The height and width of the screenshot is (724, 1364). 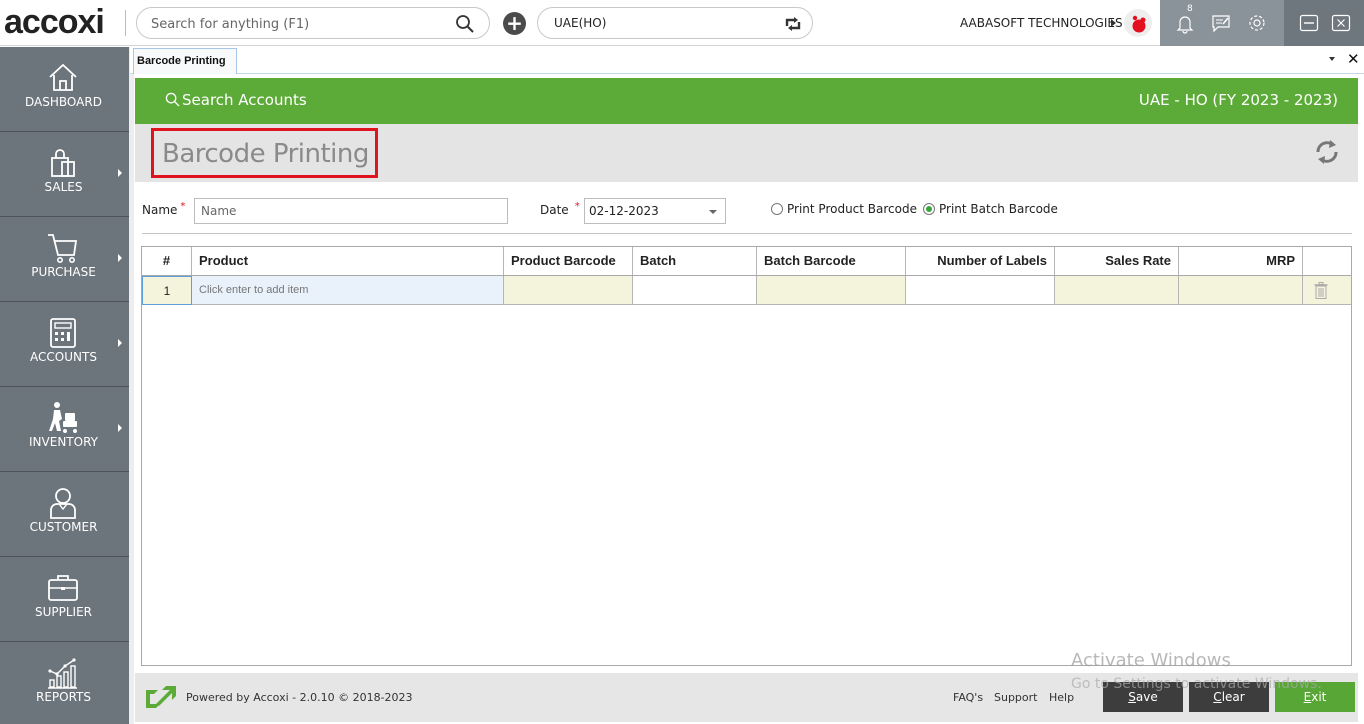 I want to click on global-search-input, so click(x=301, y=24).